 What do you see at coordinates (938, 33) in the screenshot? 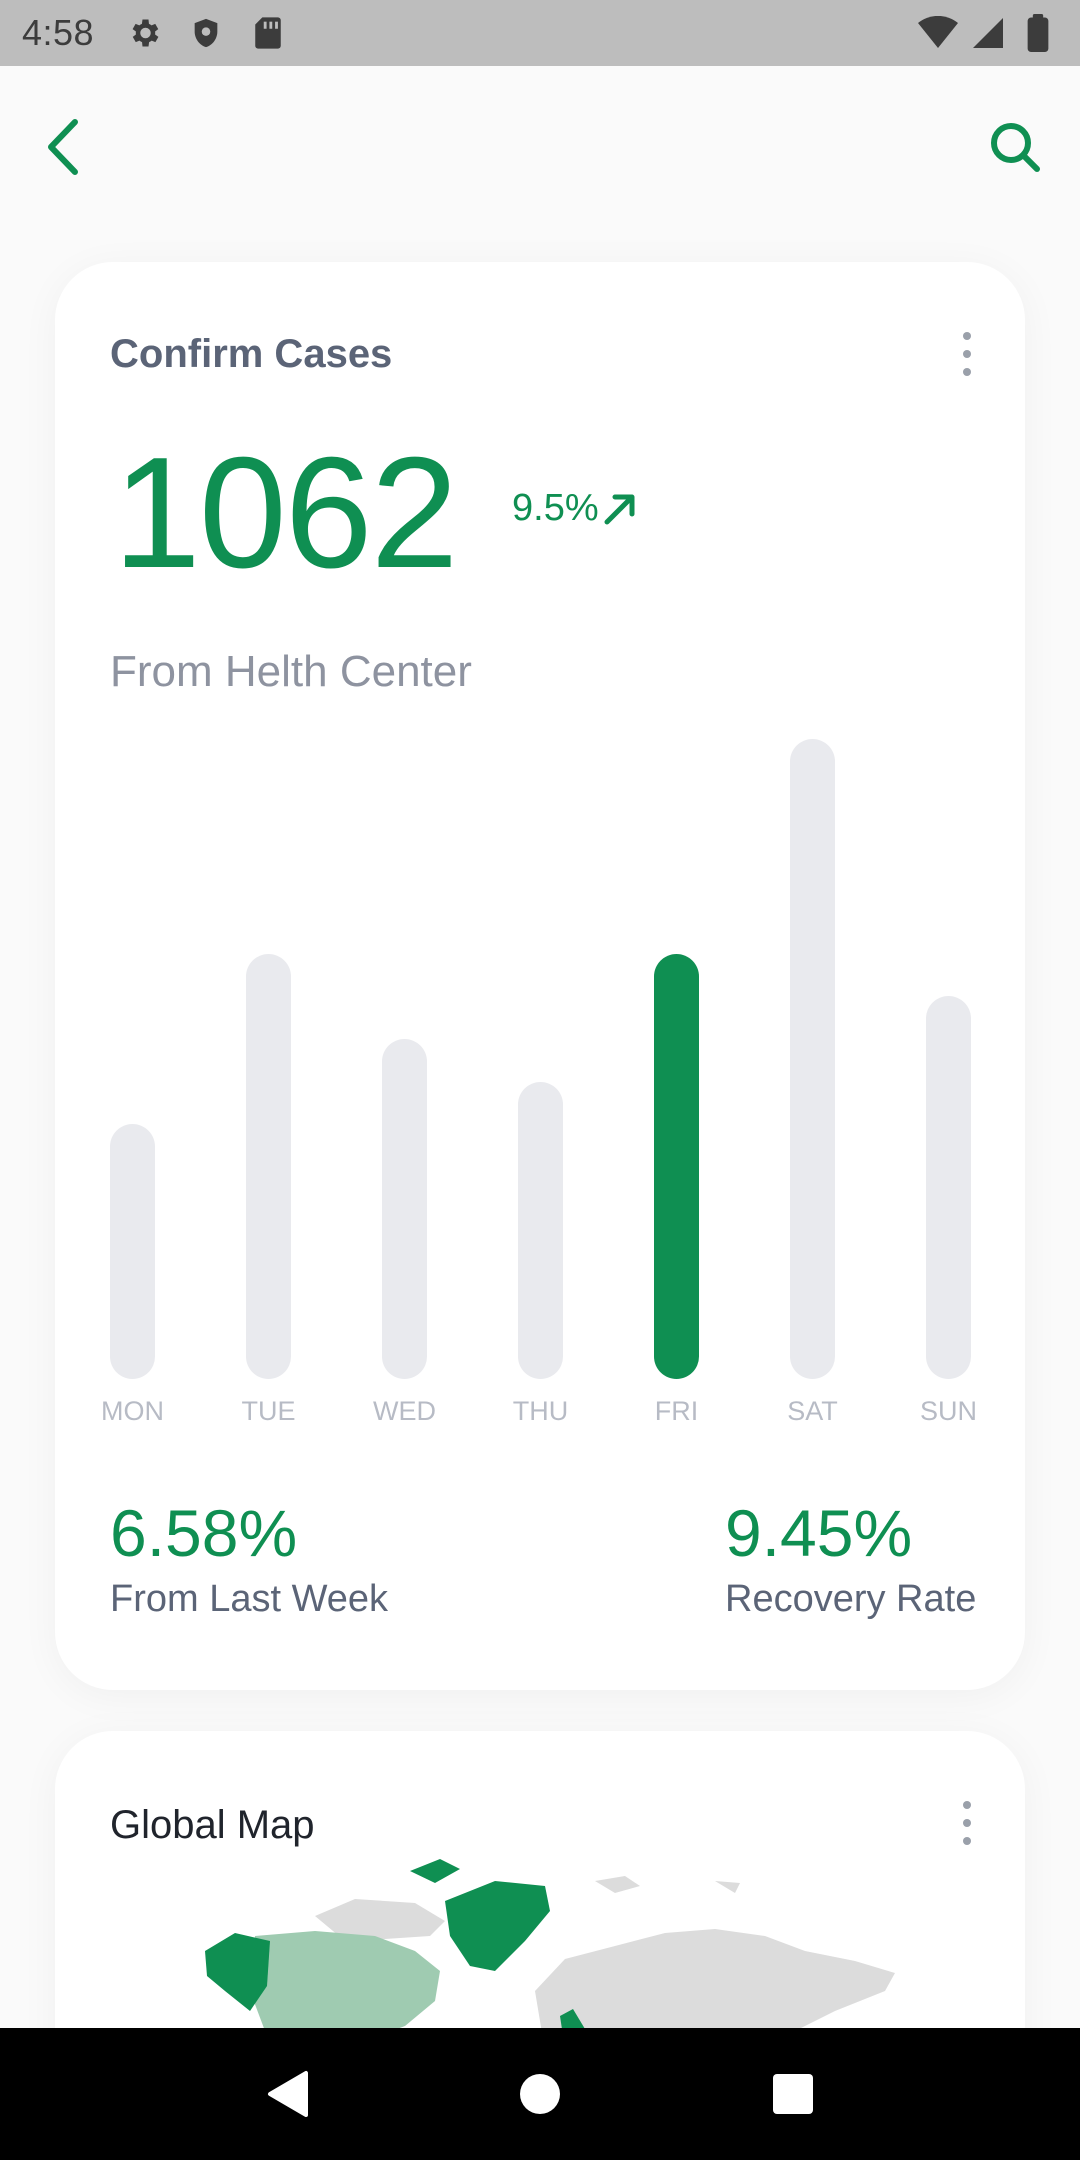
I see `wifi-icon` at bounding box center [938, 33].